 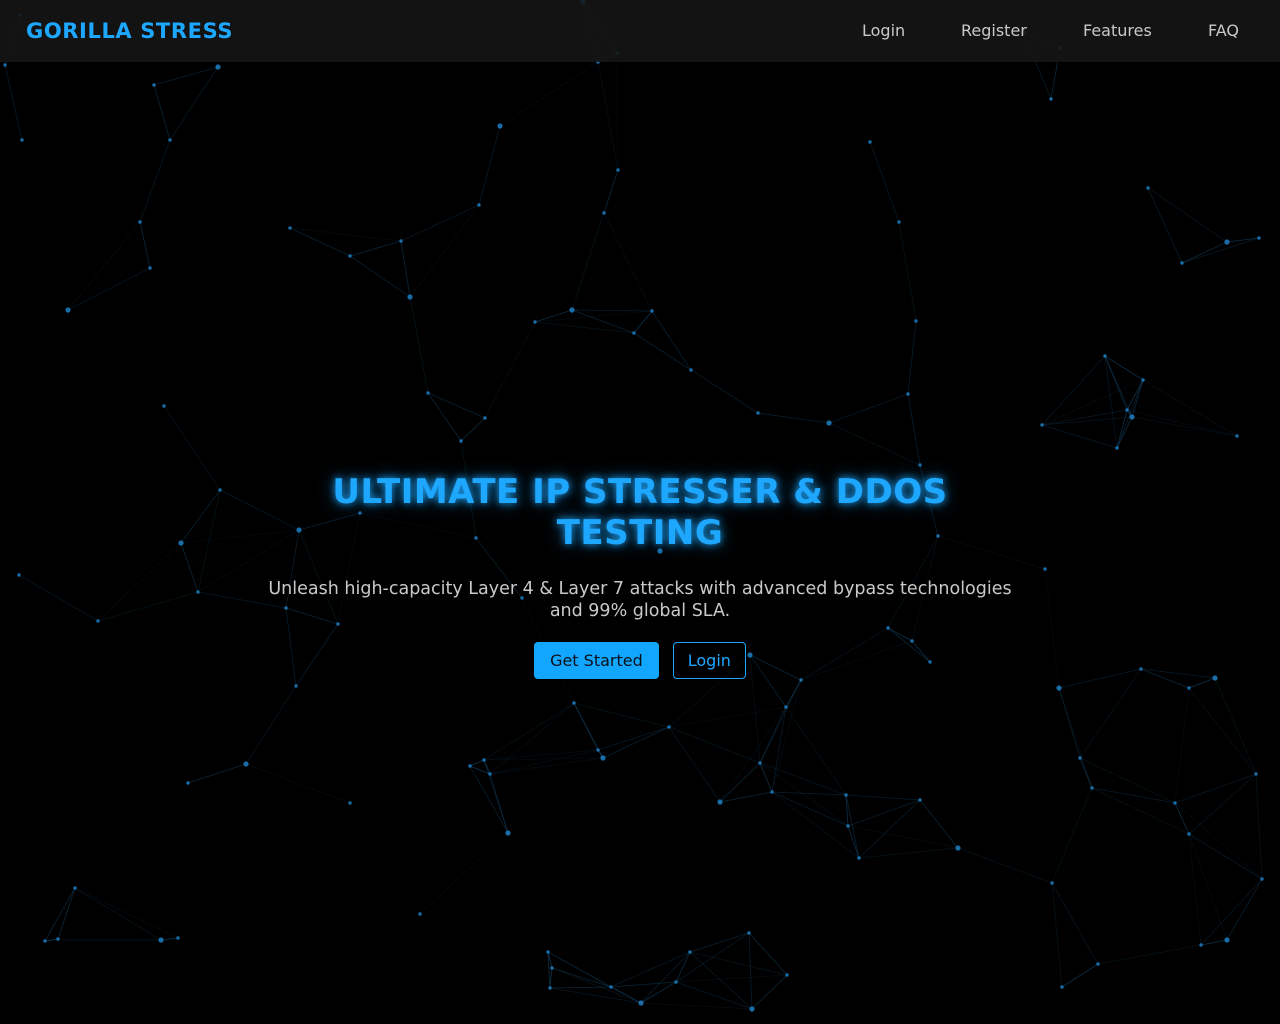 I want to click on hero-login-button: Login, so click(x=709, y=660).